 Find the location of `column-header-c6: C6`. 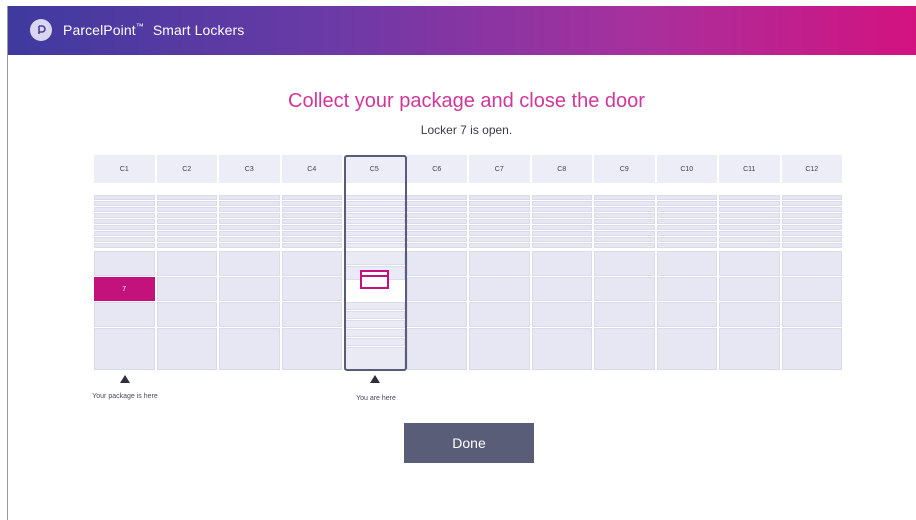

column-header-c6: C6 is located at coordinates (436, 169).